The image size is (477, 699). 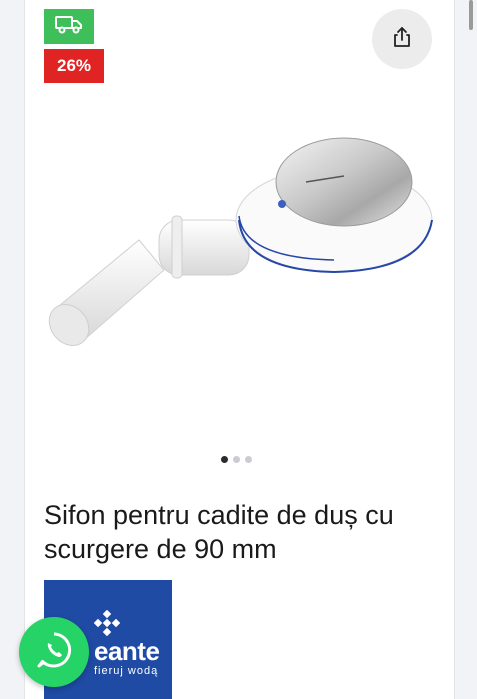 I want to click on whatsapp-chat-button, so click(x=54, y=652).